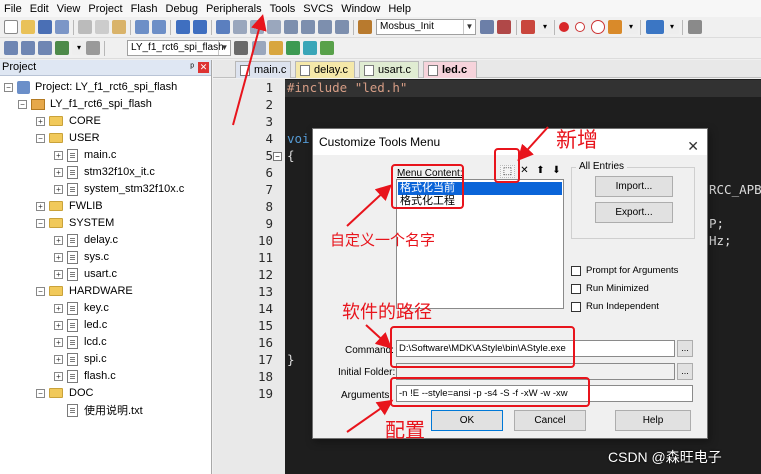 The width and height of the screenshot is (761, 474). What do you see at coordinates (104, 172) in the screenshot?
I see `tree-file: + stm32f10x_it.c` at bounding box center [104, 172].